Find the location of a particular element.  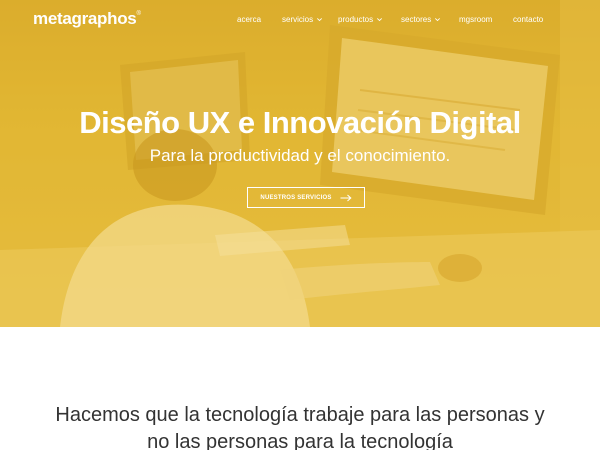

nav-item-contacto: contacto is located at coordinates (528, 19).